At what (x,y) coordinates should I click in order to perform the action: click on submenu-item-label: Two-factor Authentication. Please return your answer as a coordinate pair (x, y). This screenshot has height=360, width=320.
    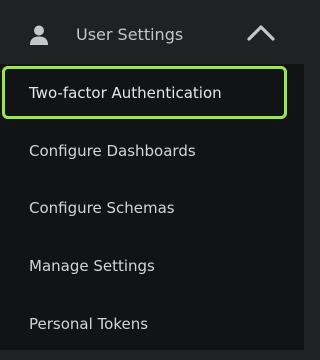
    Looking at the image, I should click on (125, 93).